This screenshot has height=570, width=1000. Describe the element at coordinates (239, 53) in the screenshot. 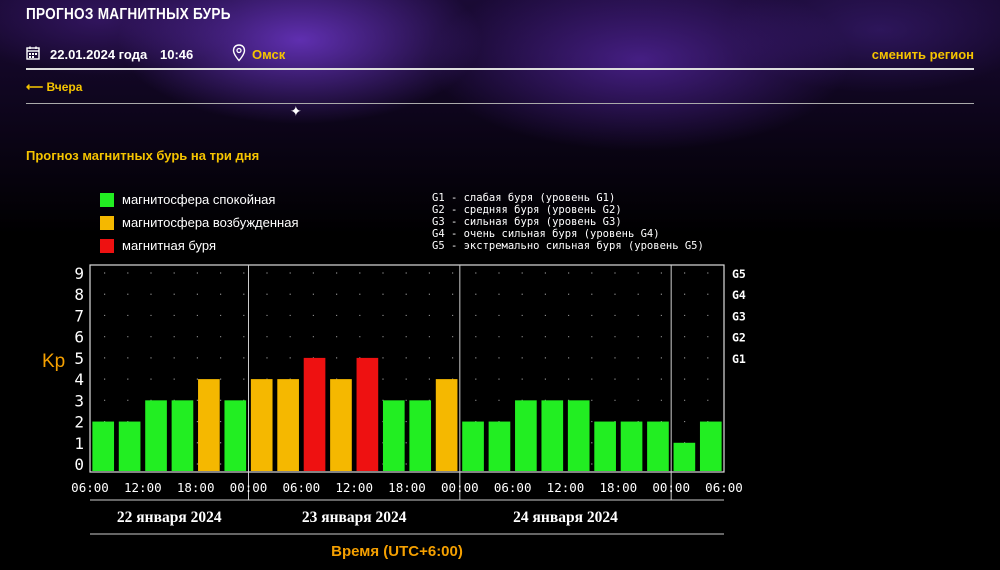

I see `location-pin-icon` at that location.